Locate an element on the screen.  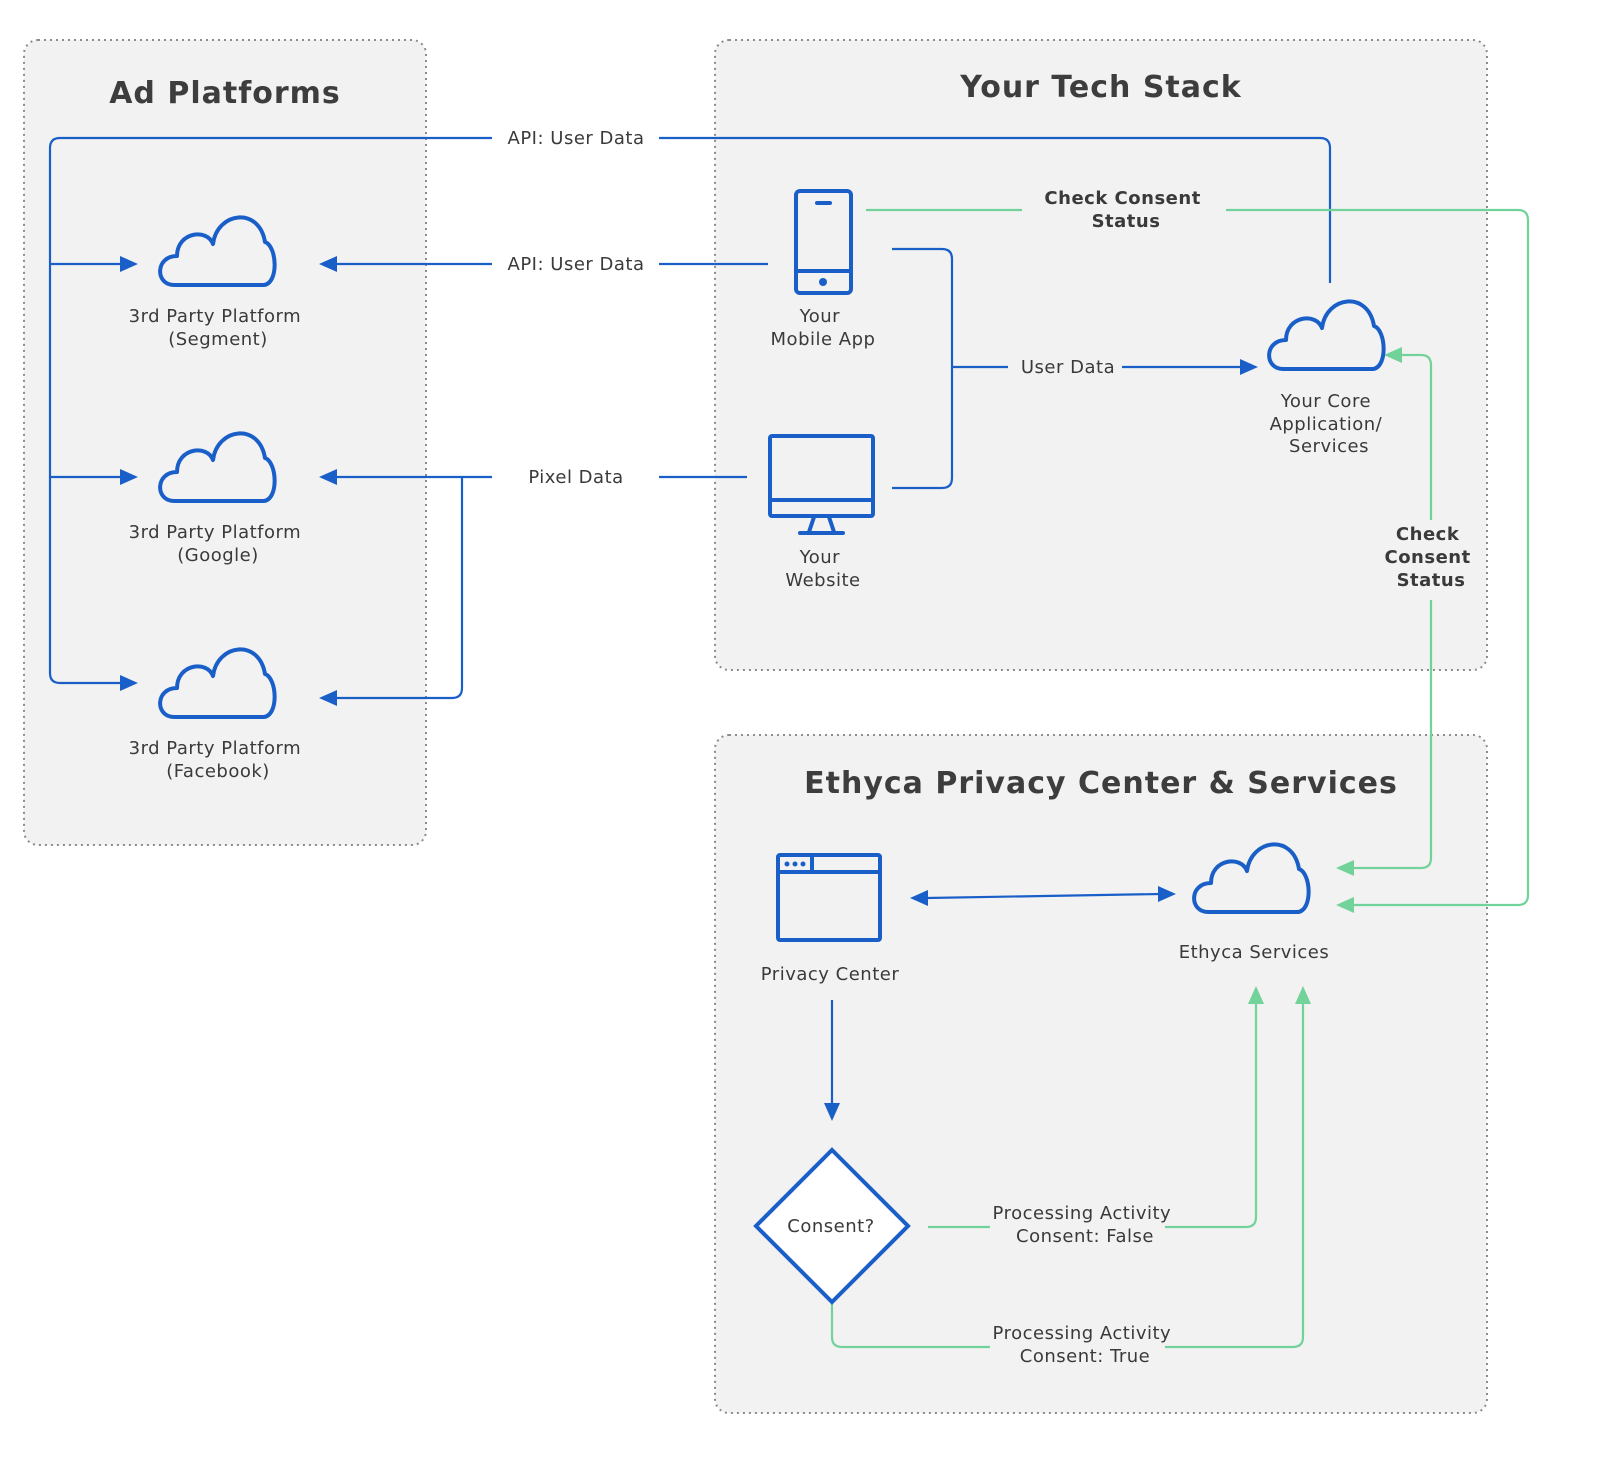
api-top-label: API: User Data is located at coordinates (576, 138).